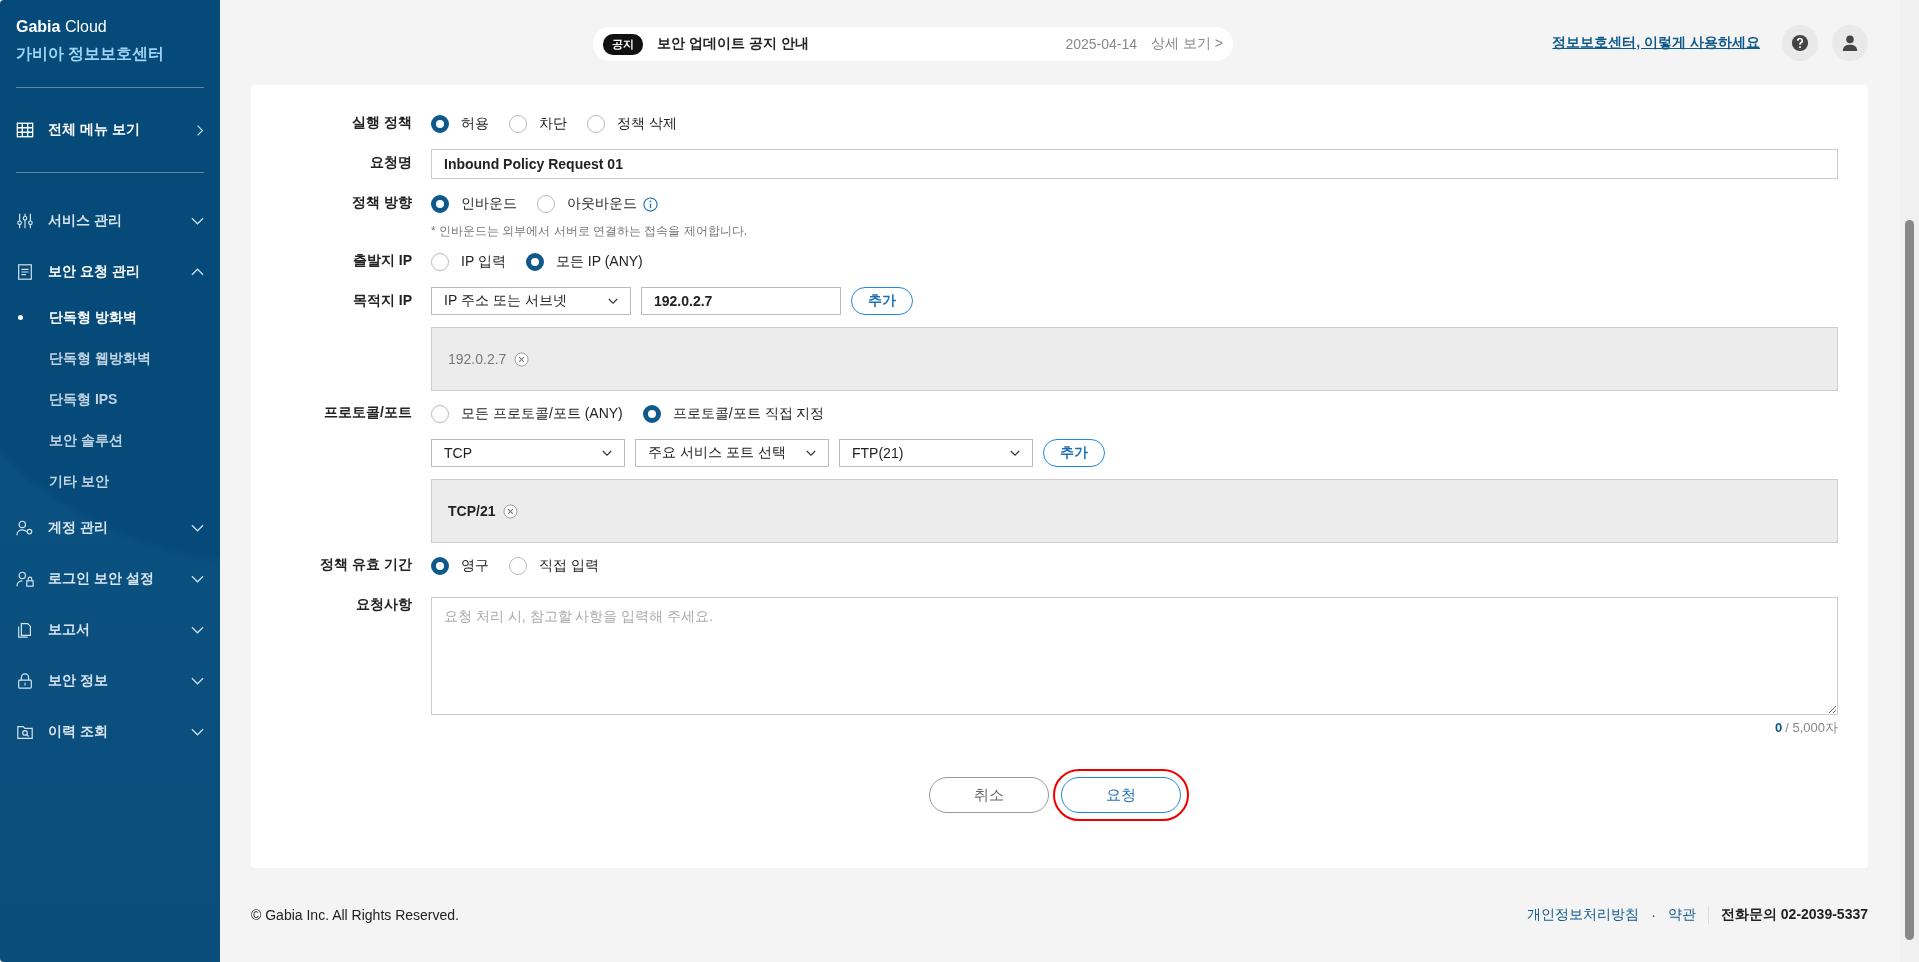 This screenshot has height=962, width=1919. What do you see at coordinates (382, 202) in the screenshot?
I see `field-label: 정책 방향` at bounding box center [382, 202].